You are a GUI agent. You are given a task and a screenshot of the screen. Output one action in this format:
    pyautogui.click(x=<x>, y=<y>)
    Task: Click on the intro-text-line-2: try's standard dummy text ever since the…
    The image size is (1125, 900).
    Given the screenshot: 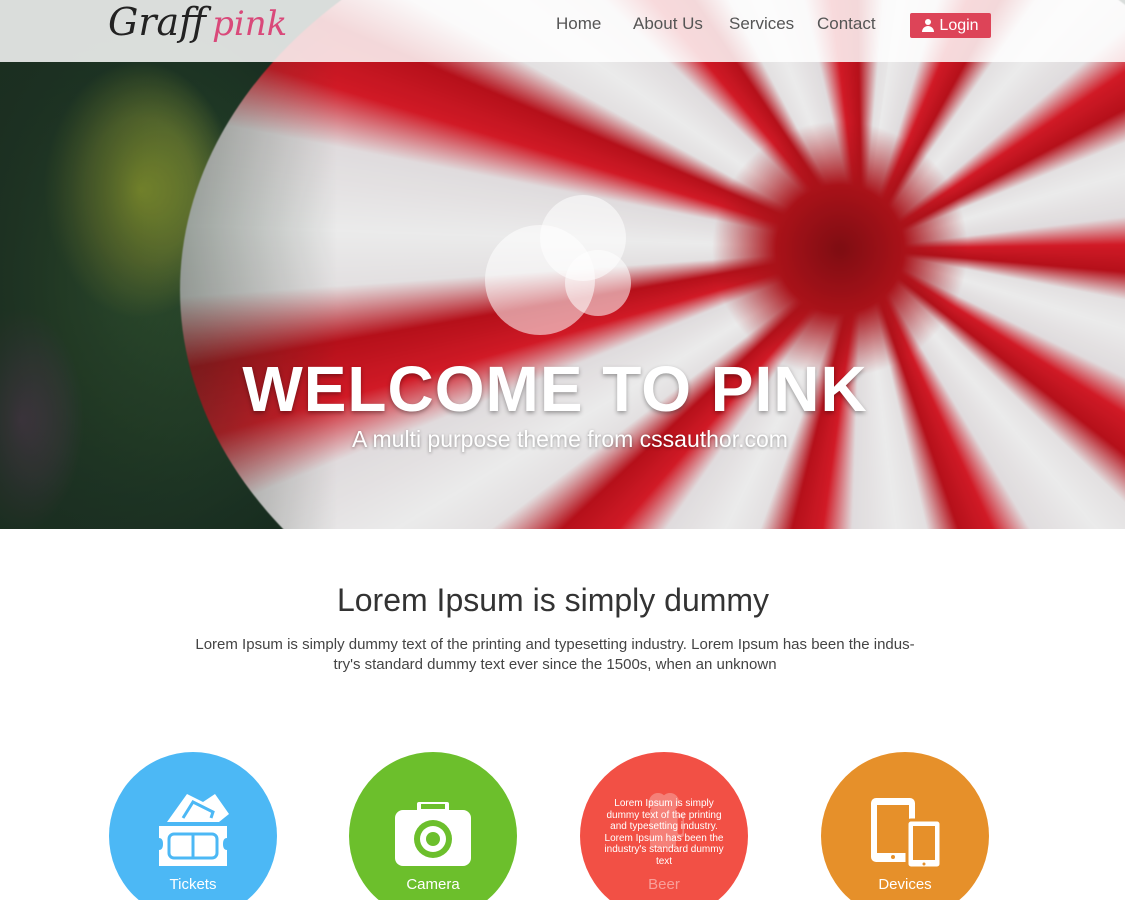 What is the action you would take?
    pyautogui.click(x=555, y=664)
    